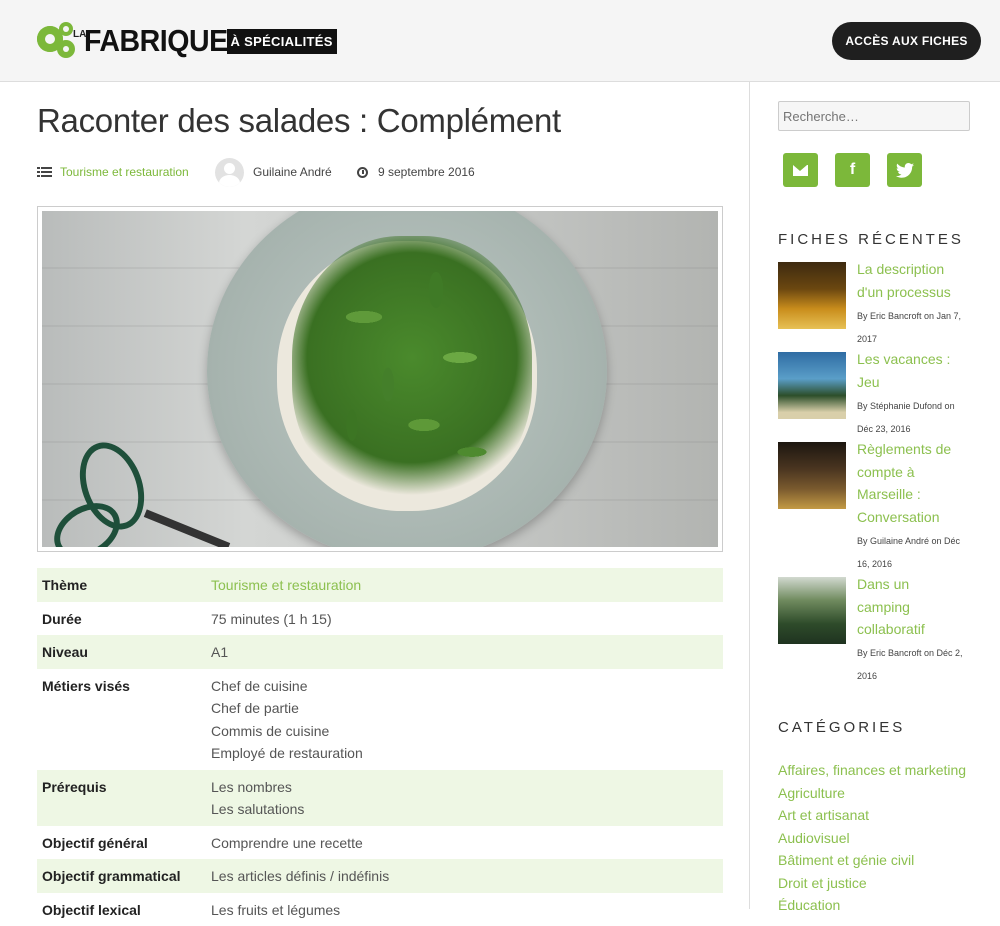 The image size is (1000, 926). I want to click on list-icon, so click(44, 172).